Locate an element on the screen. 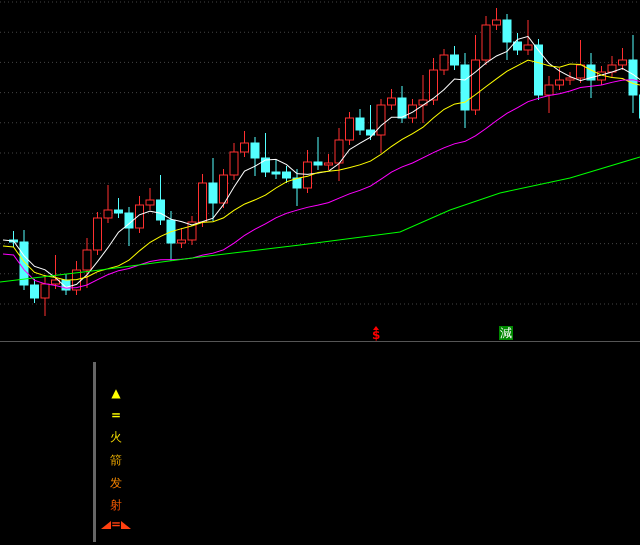 Image resolution: width=640 pixels, height=545 pixels. up-arrow-icon is located at coordinates (376, 328).